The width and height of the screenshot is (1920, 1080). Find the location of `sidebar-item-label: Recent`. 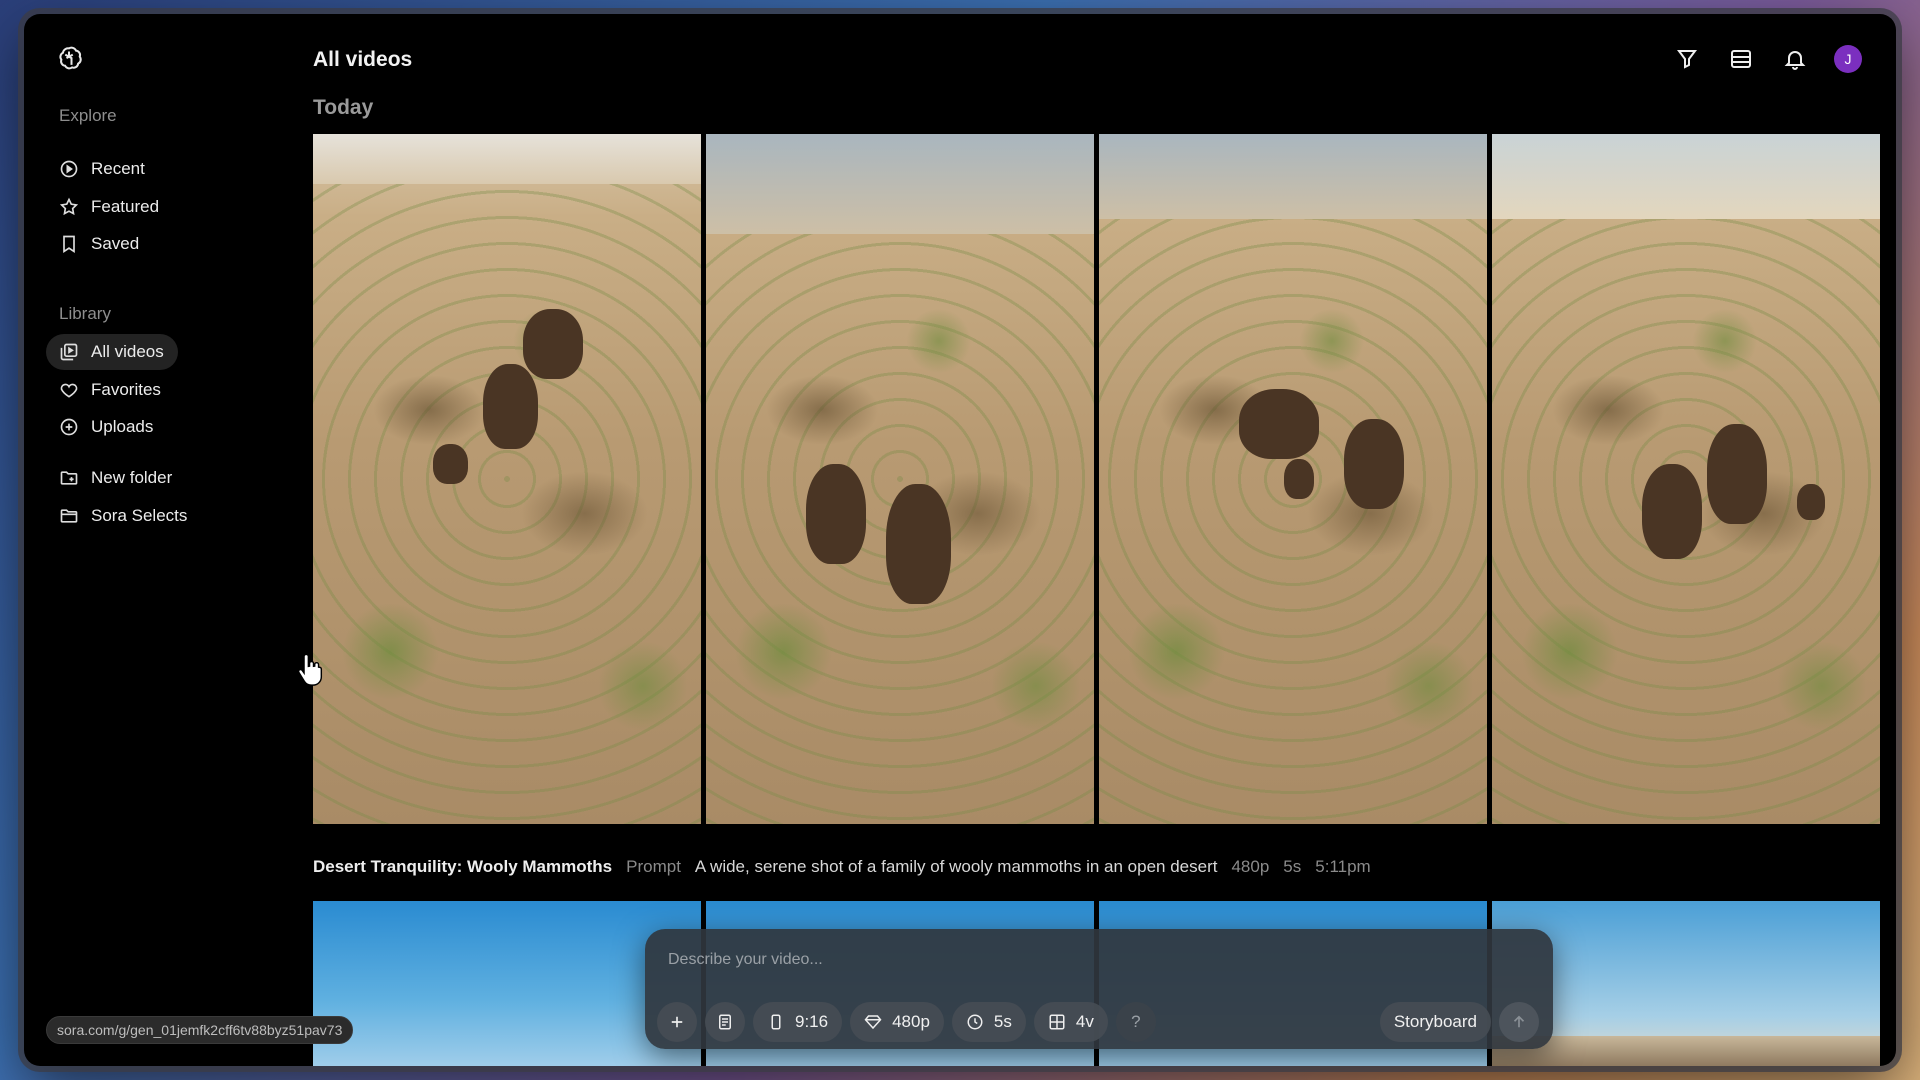

sidebar-item-label: Recent is located at coordinates (118, 168).